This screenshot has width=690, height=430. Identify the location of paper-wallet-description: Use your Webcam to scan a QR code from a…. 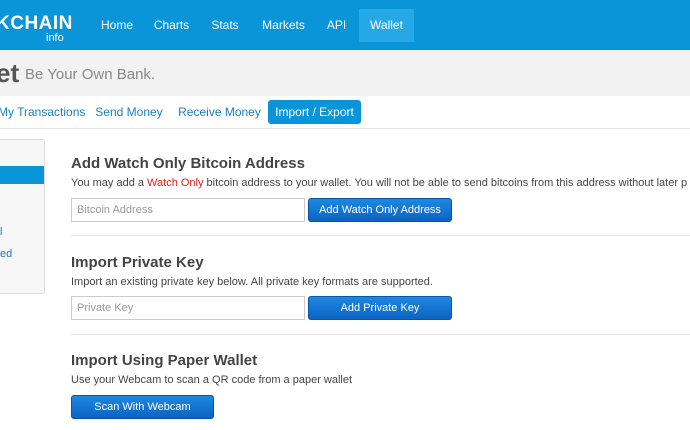
(212, 380).